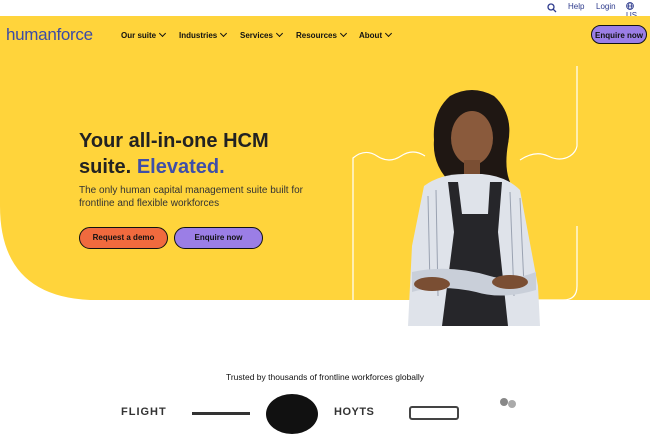 This screenshot has width=650, height=434. I want to click on enquire-now-nav-button: Enquire now, so click(619, 34).